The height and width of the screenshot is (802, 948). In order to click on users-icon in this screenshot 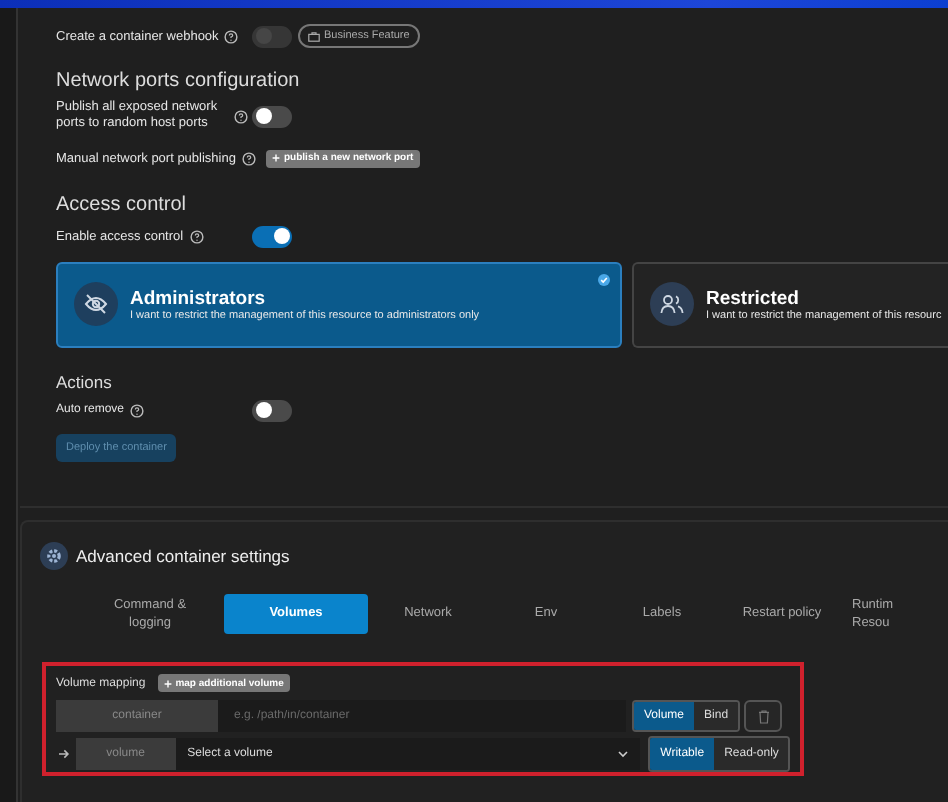, I will do `click(672, 304)`.